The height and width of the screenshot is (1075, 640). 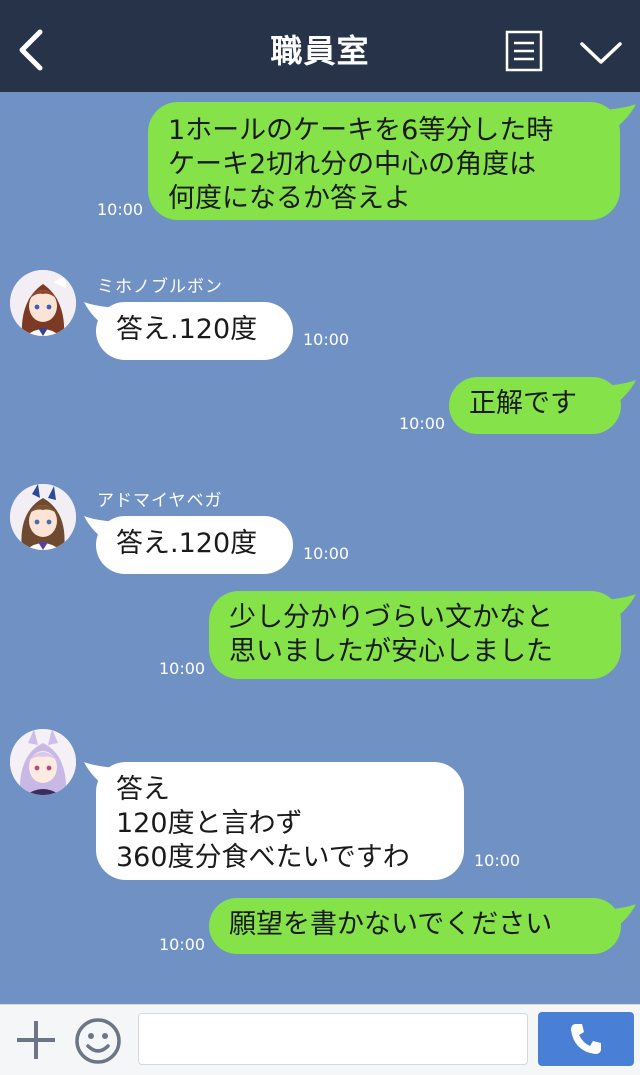 I want to click on message-bubble: 1ホールのケーキを6等分した時 ケーキ2切れ分の中心の角度は 何度になるか答えよ, so click(x=384, y=161).